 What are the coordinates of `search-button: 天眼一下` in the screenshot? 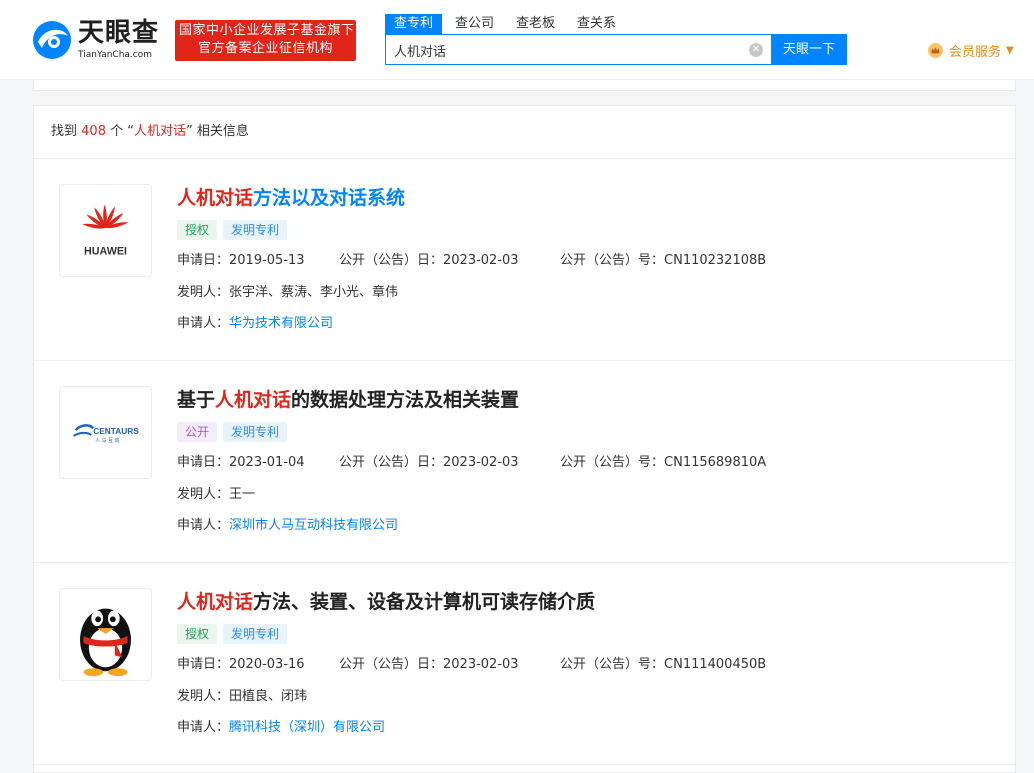 It's located at (809, 49).